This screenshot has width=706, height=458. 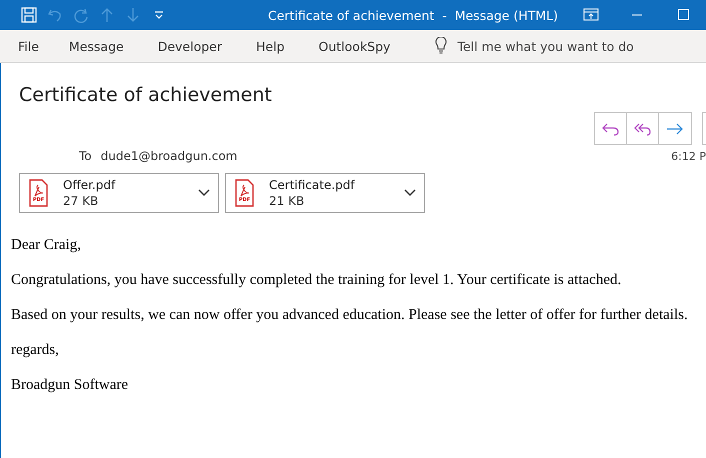 What do you see at coordinates (350, 315) in the screenshot?
I see `body-paragraph: Based on your results, we can now offer you advanced education. Please see the letter of offer for further details.` at bounding box center [350, 315].